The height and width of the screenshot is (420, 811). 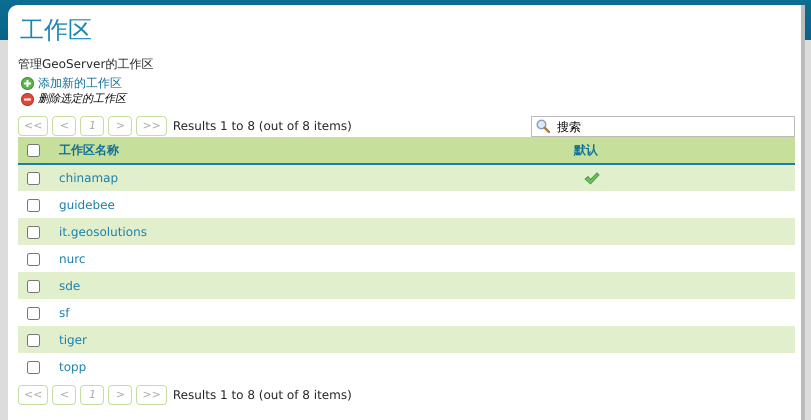 What do you see at coordinates (586, 150) in the screenshot?
I see `column-header: 默认` at bounding box center [586, 150].